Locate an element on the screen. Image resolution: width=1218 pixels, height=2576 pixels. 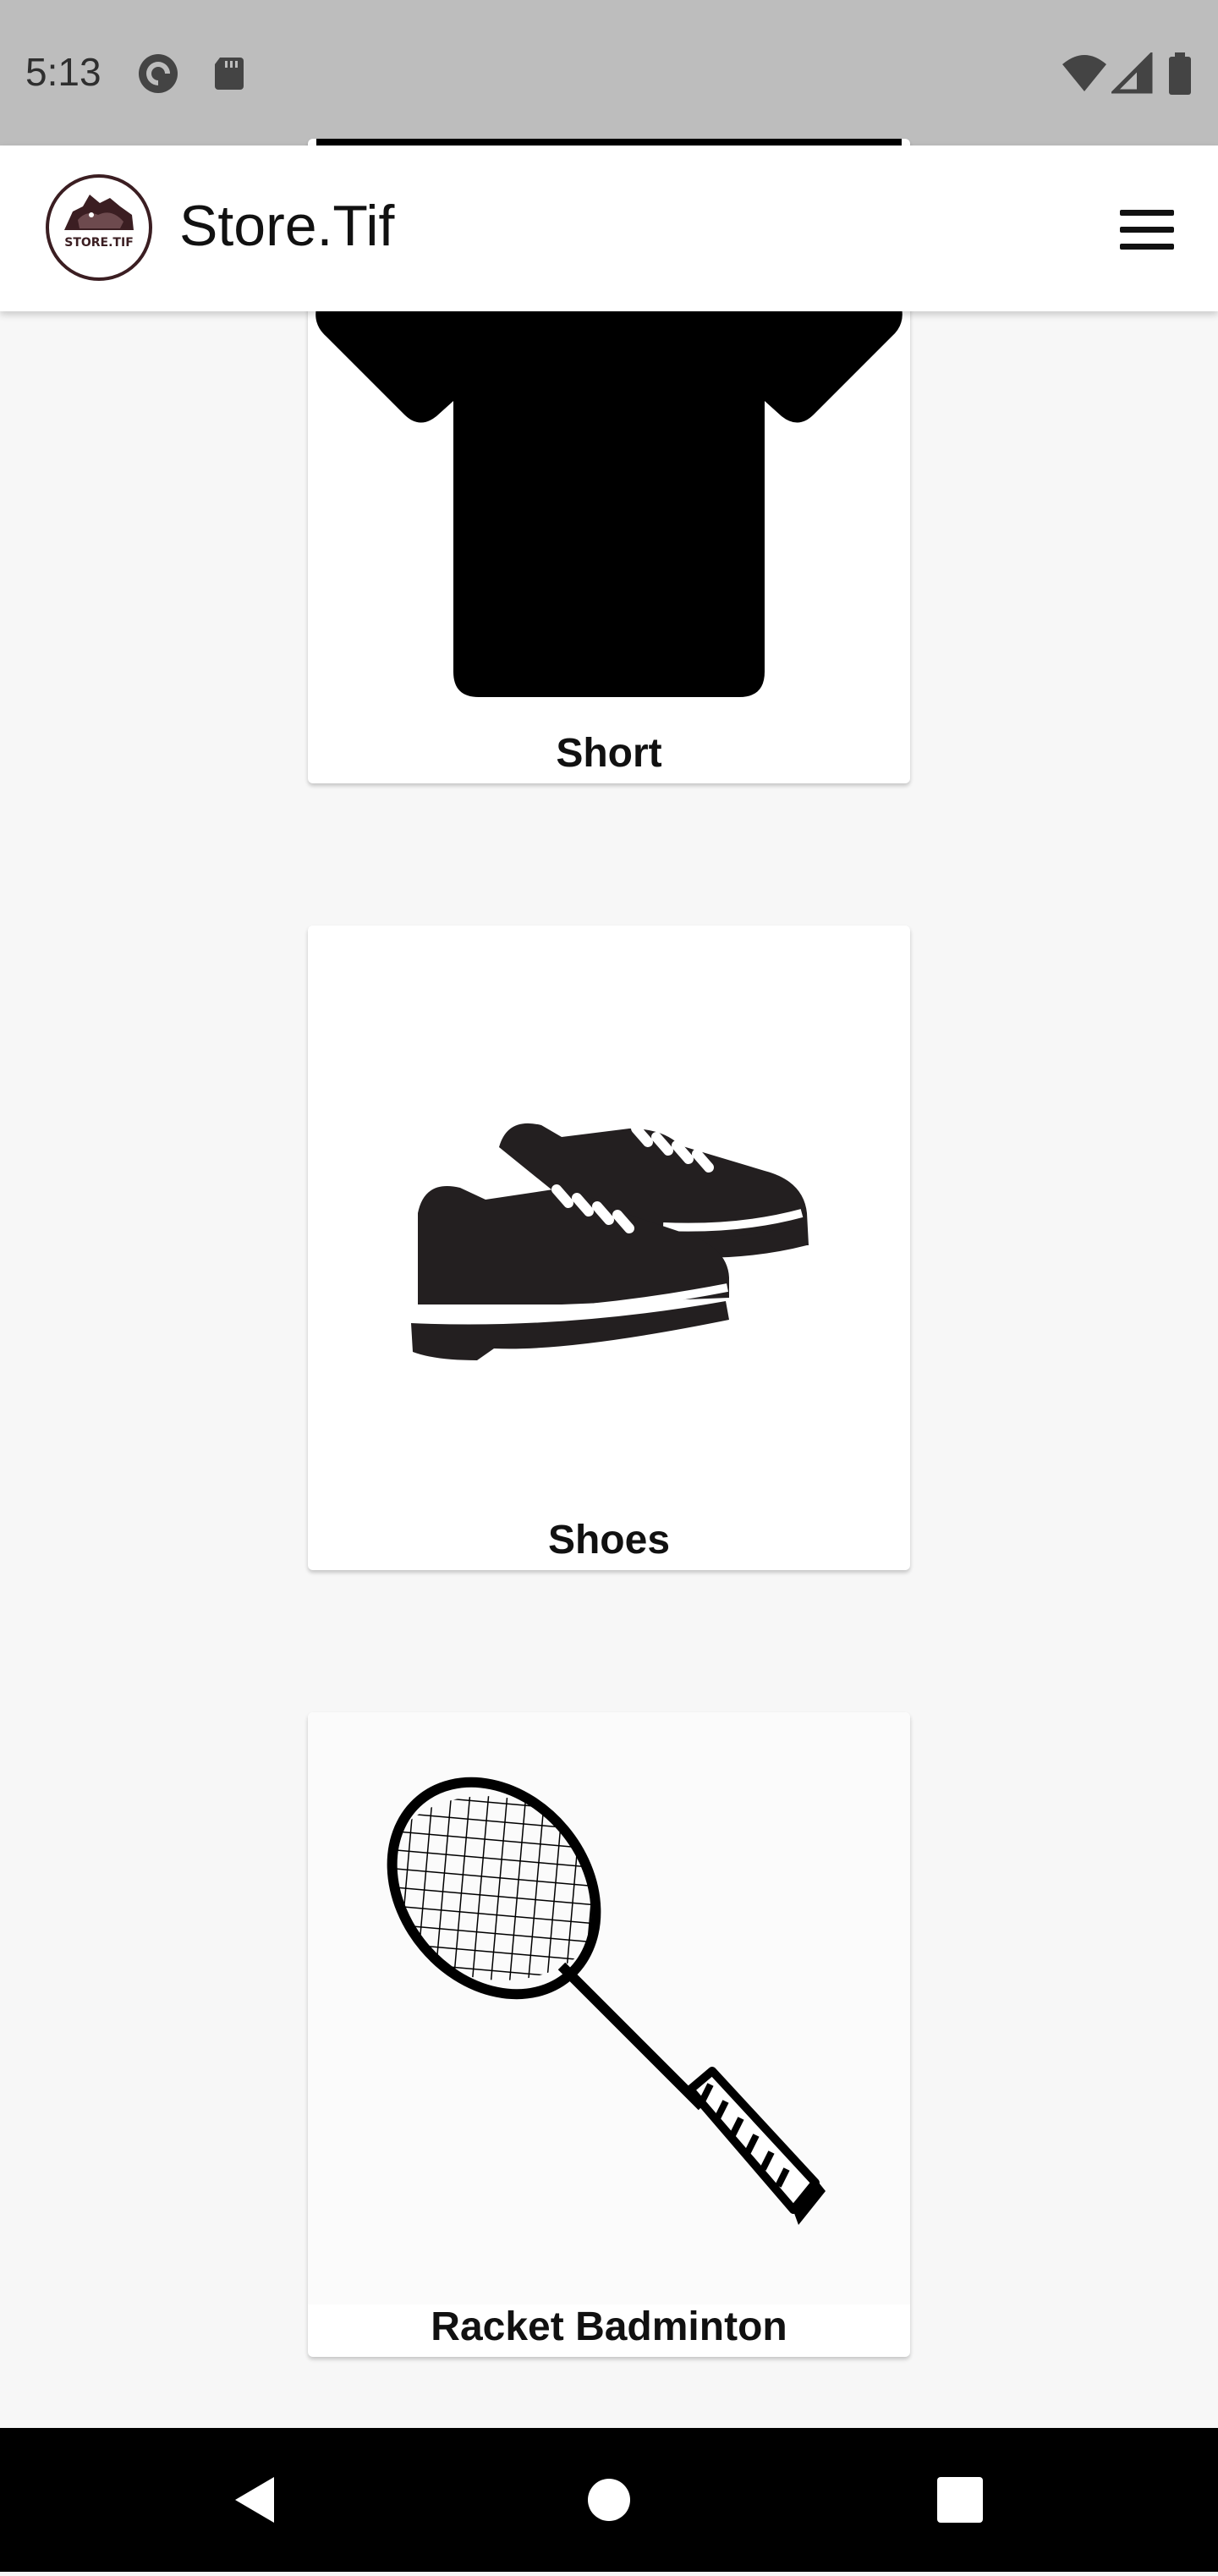
logo-text: STORE.TIF is located at coordinates (99, 243).